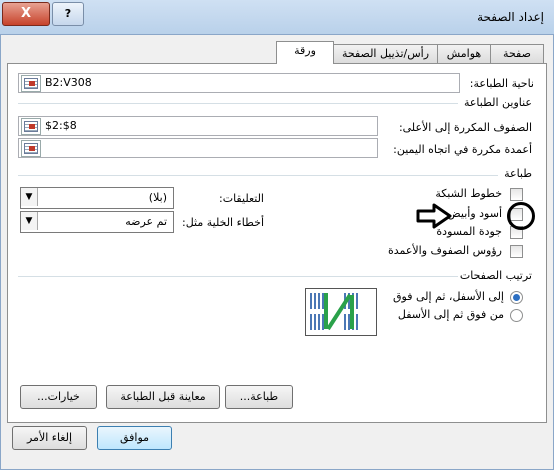  I want to click on print-preview-button: معاينة قبل الطباعة, so click(163, 397).